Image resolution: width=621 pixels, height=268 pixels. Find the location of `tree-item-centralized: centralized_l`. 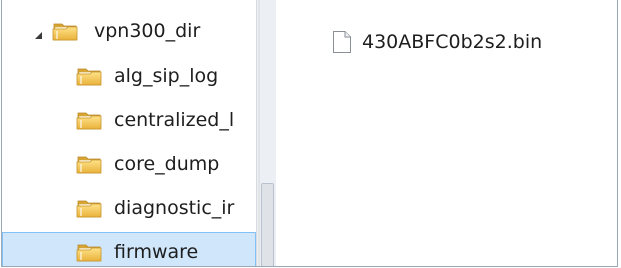

tree-item-centralized: centralized_l is located at coordinates (129, 120).